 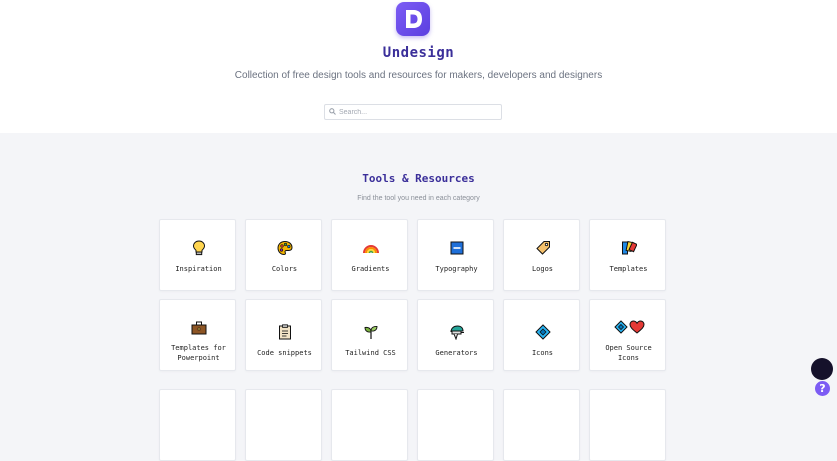 What do you see at coordinates (822, 369) in the screenshot?
I see `floating-dark-button` at bounding box center [822, 369].